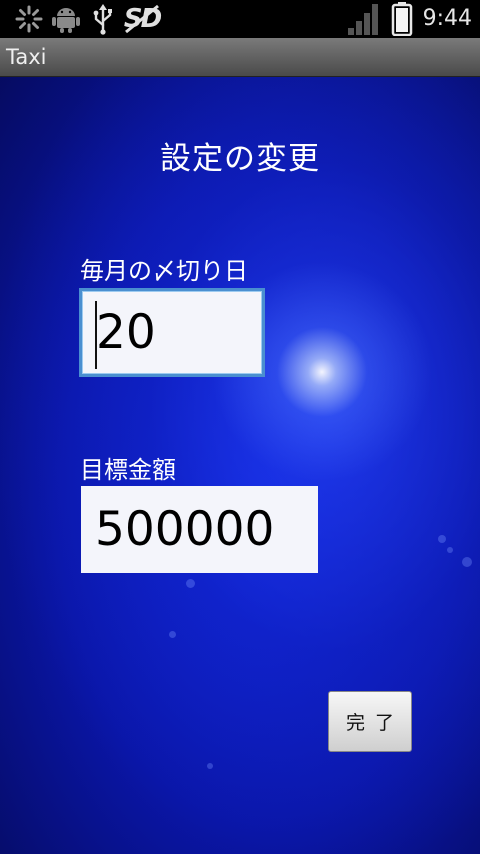 This screenshot has width=480, height=854. I want to click on battery-icon, so click(402, 19).